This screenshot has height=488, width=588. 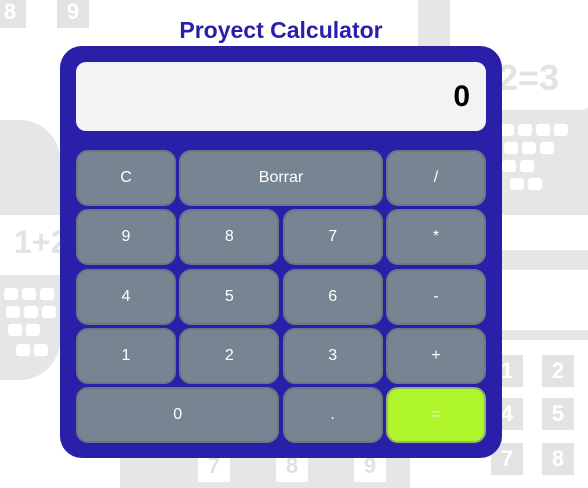 What do you see at coordinates (332, 296) in the screenshot?
I see `digit-6-button: 6` at bounding box center [332, 296].